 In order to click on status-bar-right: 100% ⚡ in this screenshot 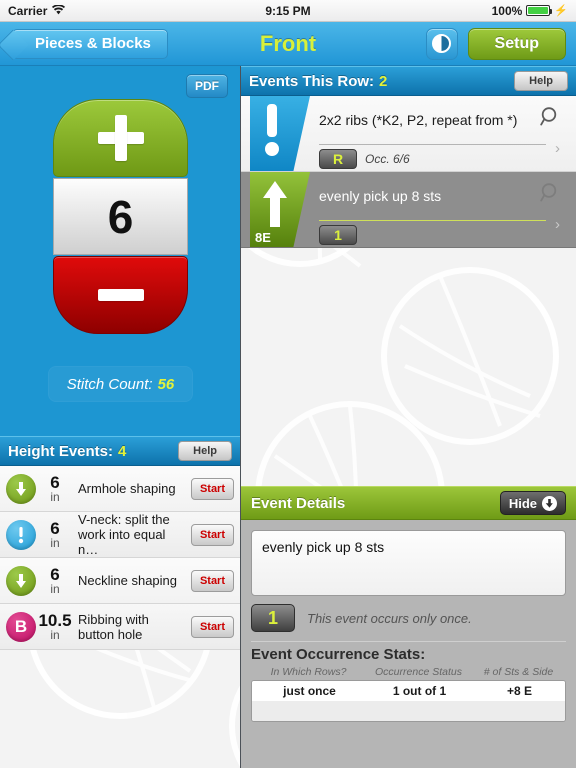, I will do `click(530, 11)`.